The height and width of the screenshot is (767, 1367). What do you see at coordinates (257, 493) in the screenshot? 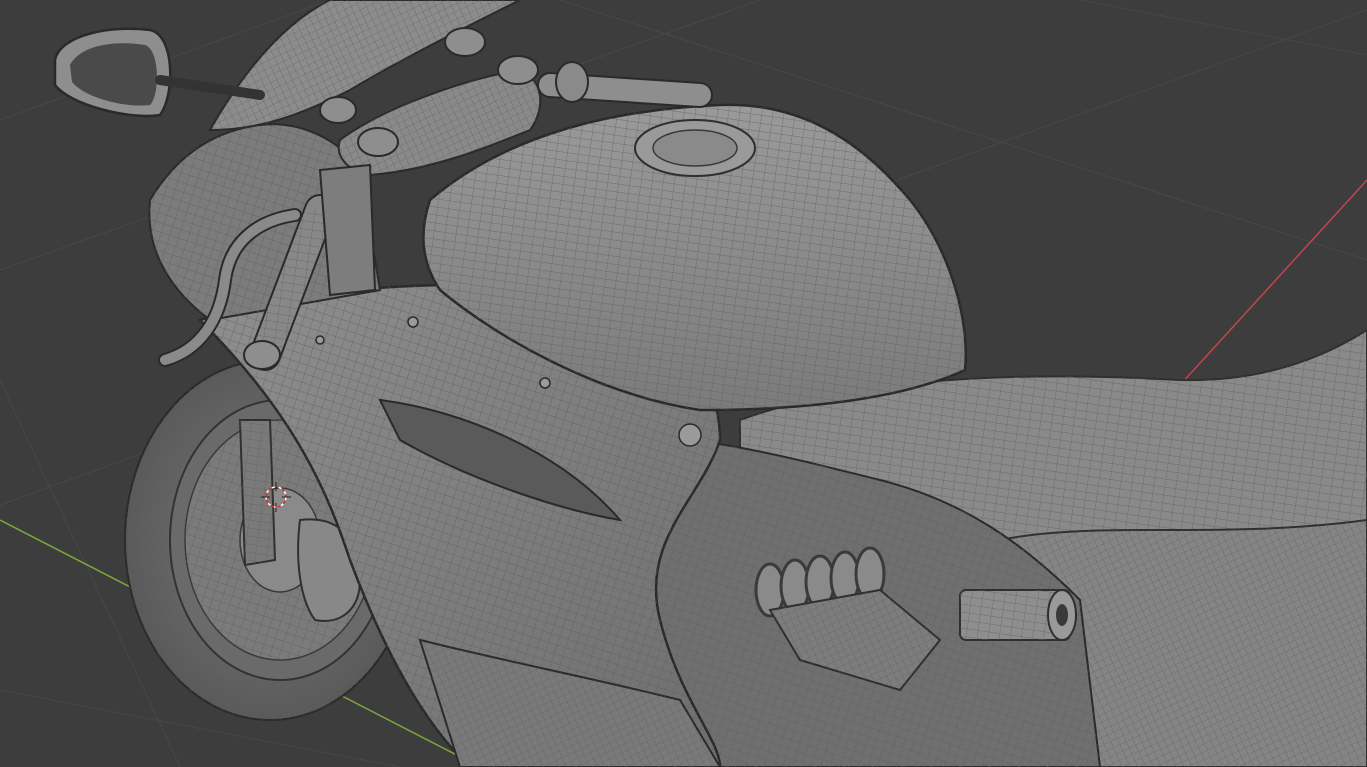
I see `front-fork` at bounding box center [257, 493].